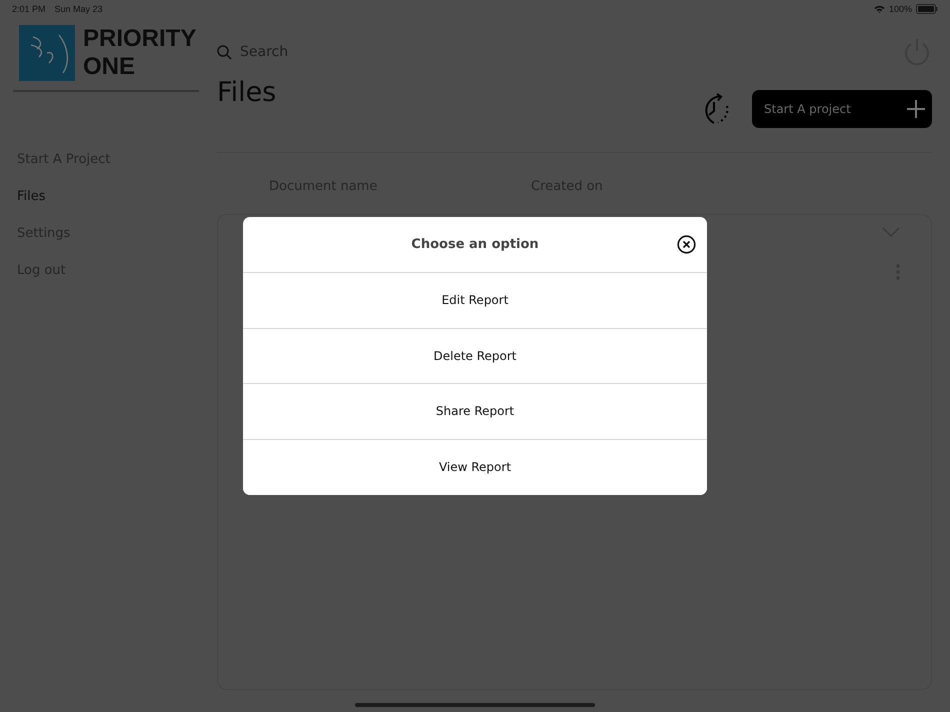 This screenshot has width=950, height=712. Describe the element at coordinates (139, 39) in the screenshot. I see `brand-name: PRIORITY` at that location.